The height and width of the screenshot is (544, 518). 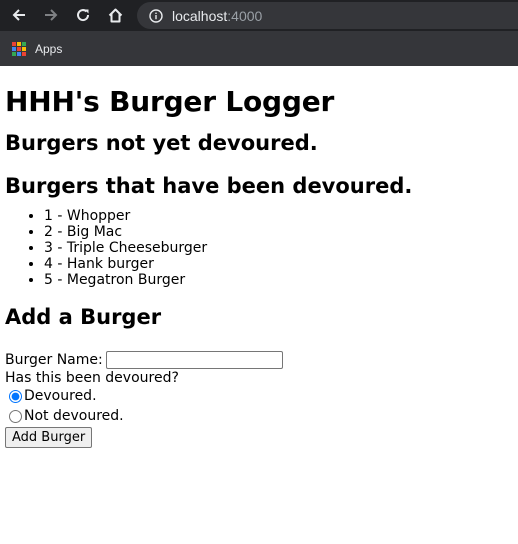 What do you see at coordinates (54, 360) in the screenshot?
I see `burger-name-label: Burger Name:` at bounding box center [54, 360].